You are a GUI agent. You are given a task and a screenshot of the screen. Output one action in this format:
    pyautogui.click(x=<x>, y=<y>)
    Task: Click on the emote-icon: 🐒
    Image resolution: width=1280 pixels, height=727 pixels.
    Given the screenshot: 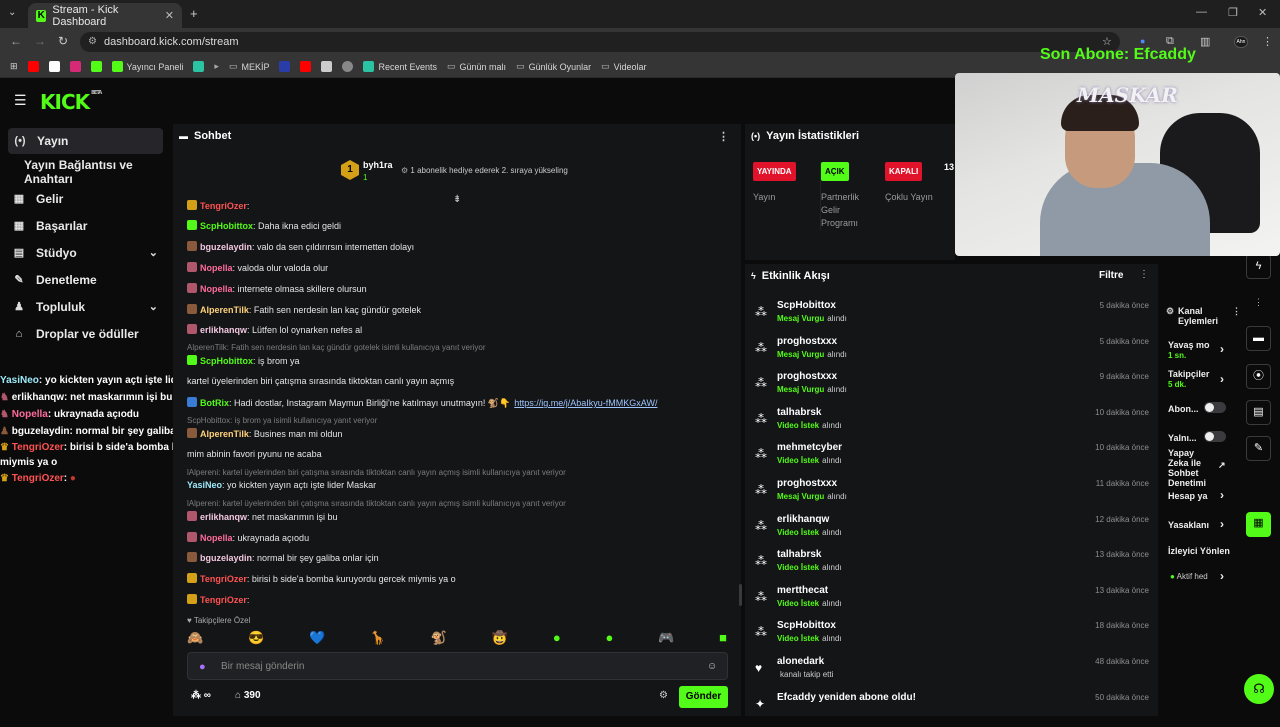 What is the action you would take?
    pyautogui.click(x=439, y=638)
    